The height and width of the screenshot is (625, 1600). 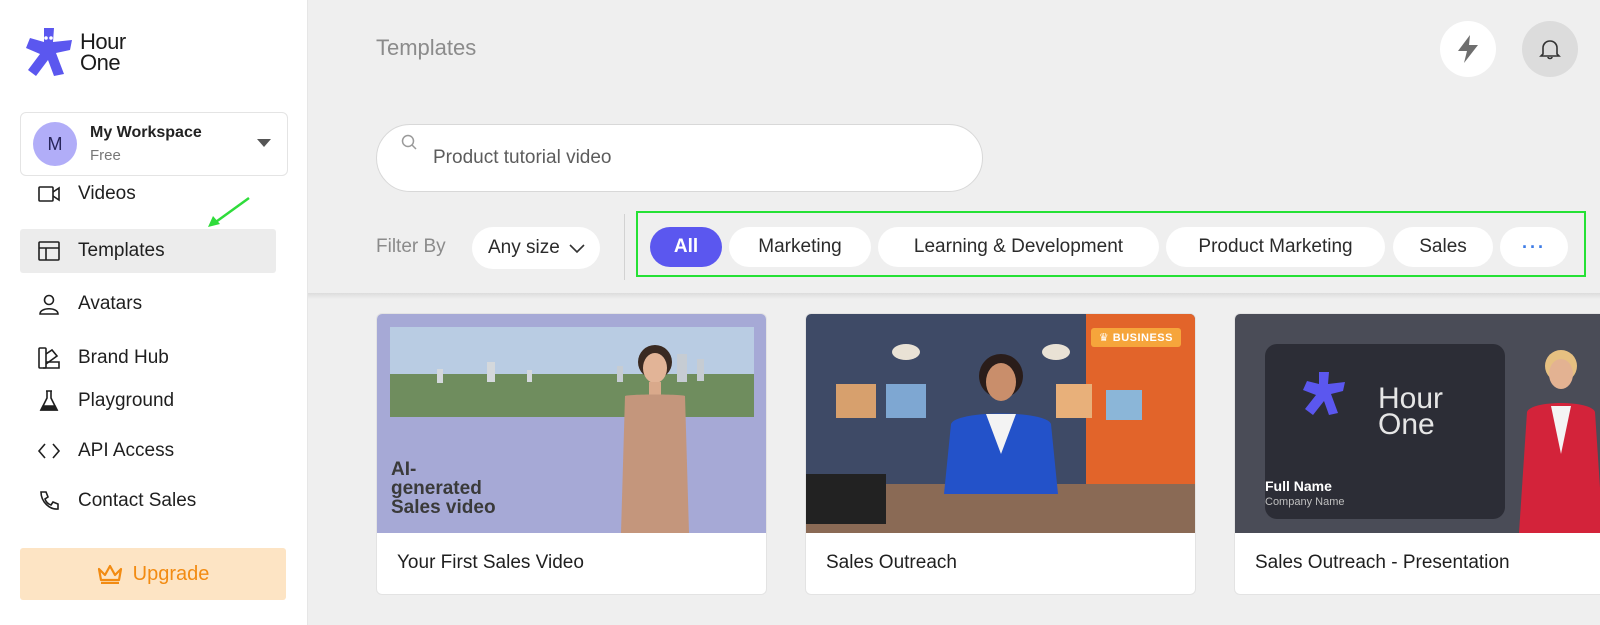 What do you see at coordinates (121, 250) in the screenshot?
I see `sidebar-item-label: Templates` at bounding box center [121, 250].